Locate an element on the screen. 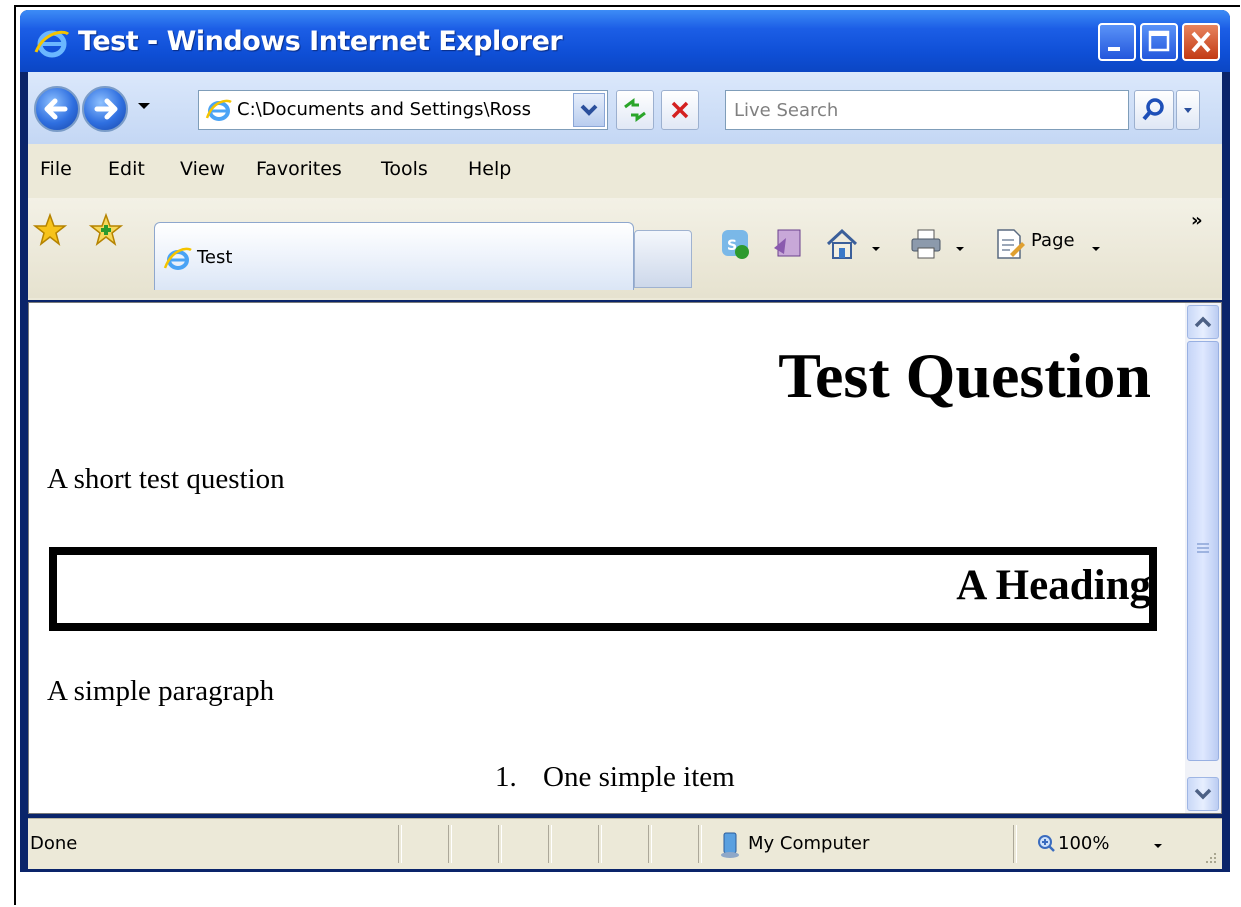 Image resolution: width=1241 pixels, height=907 pixels. page-menu-label: Page is located at coordinates (1053, 240).